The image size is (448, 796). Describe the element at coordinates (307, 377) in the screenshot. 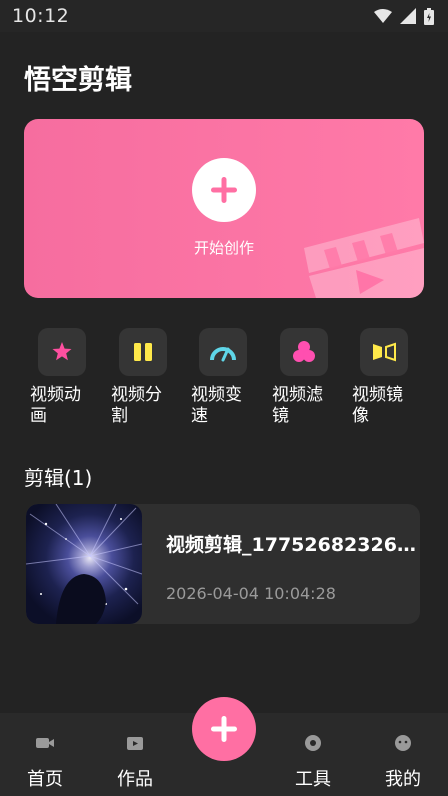

I see `tool-video-filter: 视频滤镜` at that location.